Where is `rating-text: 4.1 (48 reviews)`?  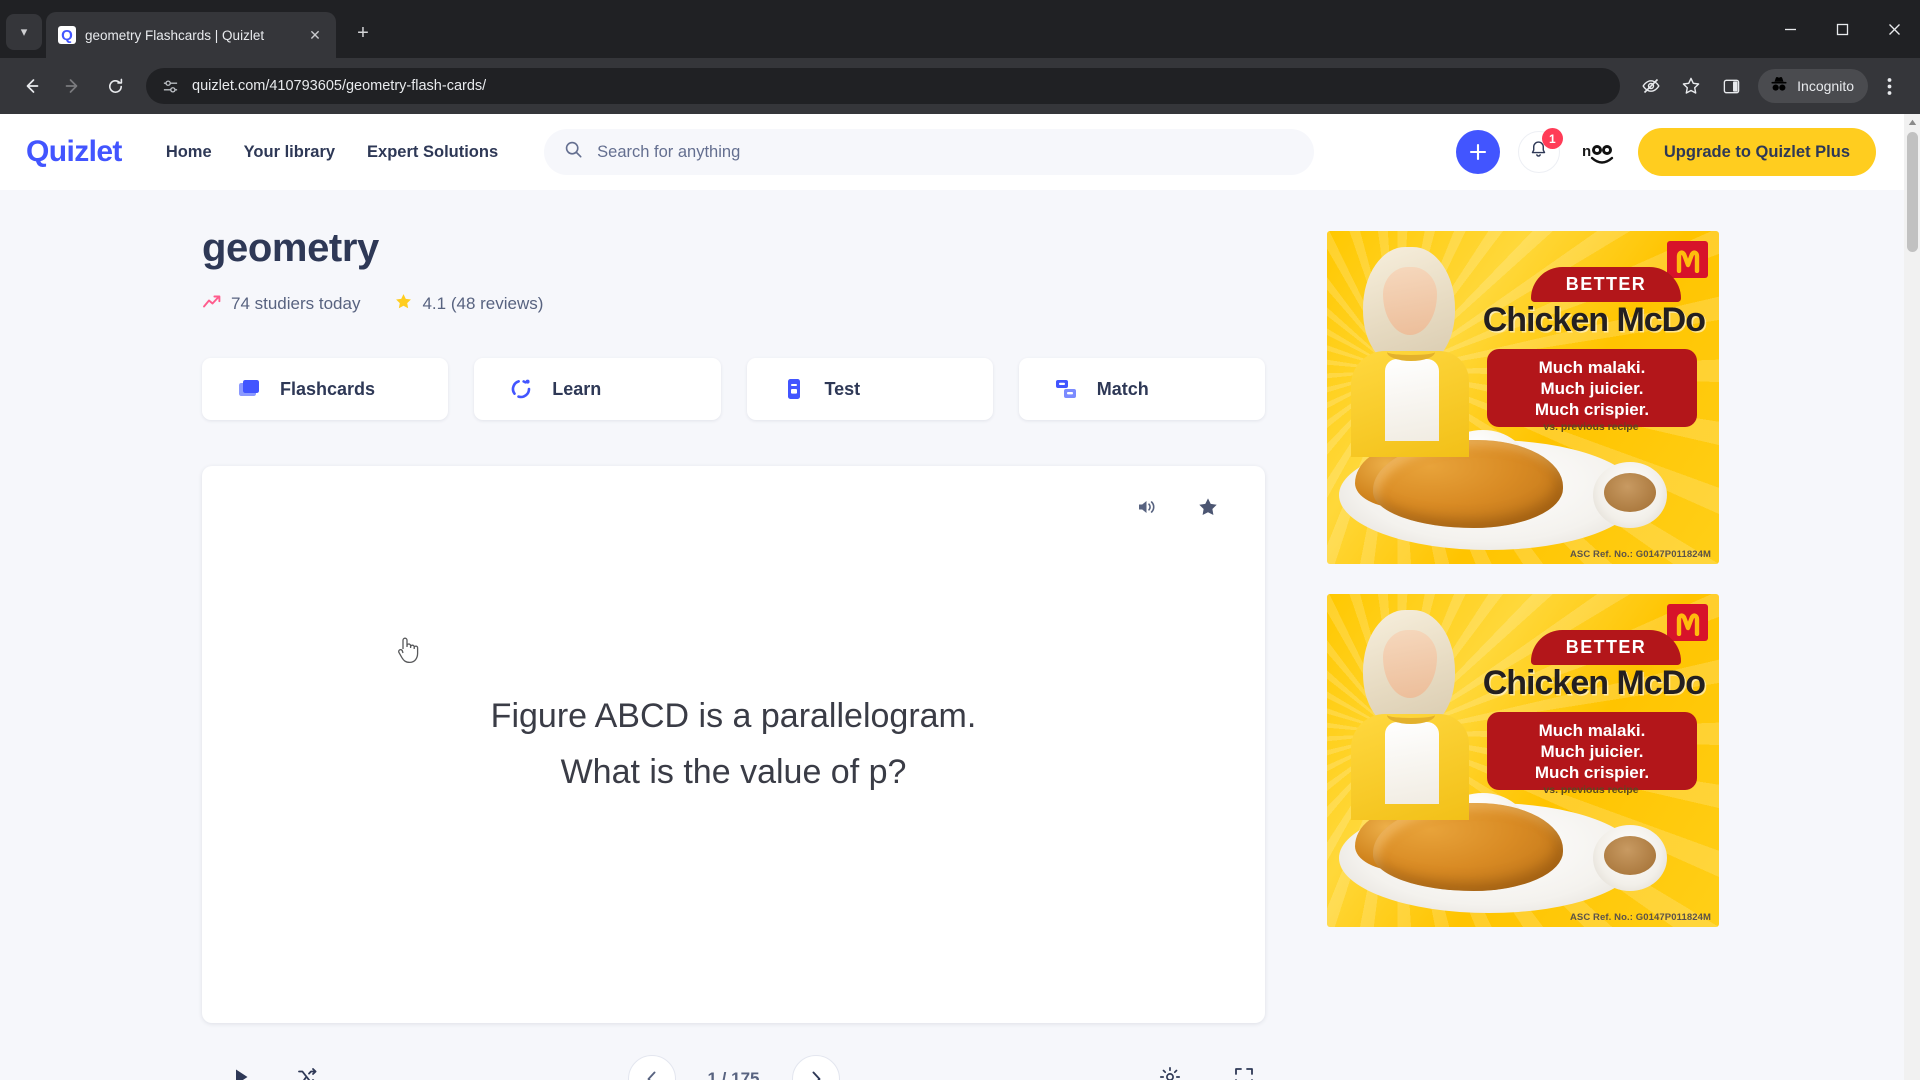
rating-text: 4.1 (48 reviews) is located at coordinates (483, 303).